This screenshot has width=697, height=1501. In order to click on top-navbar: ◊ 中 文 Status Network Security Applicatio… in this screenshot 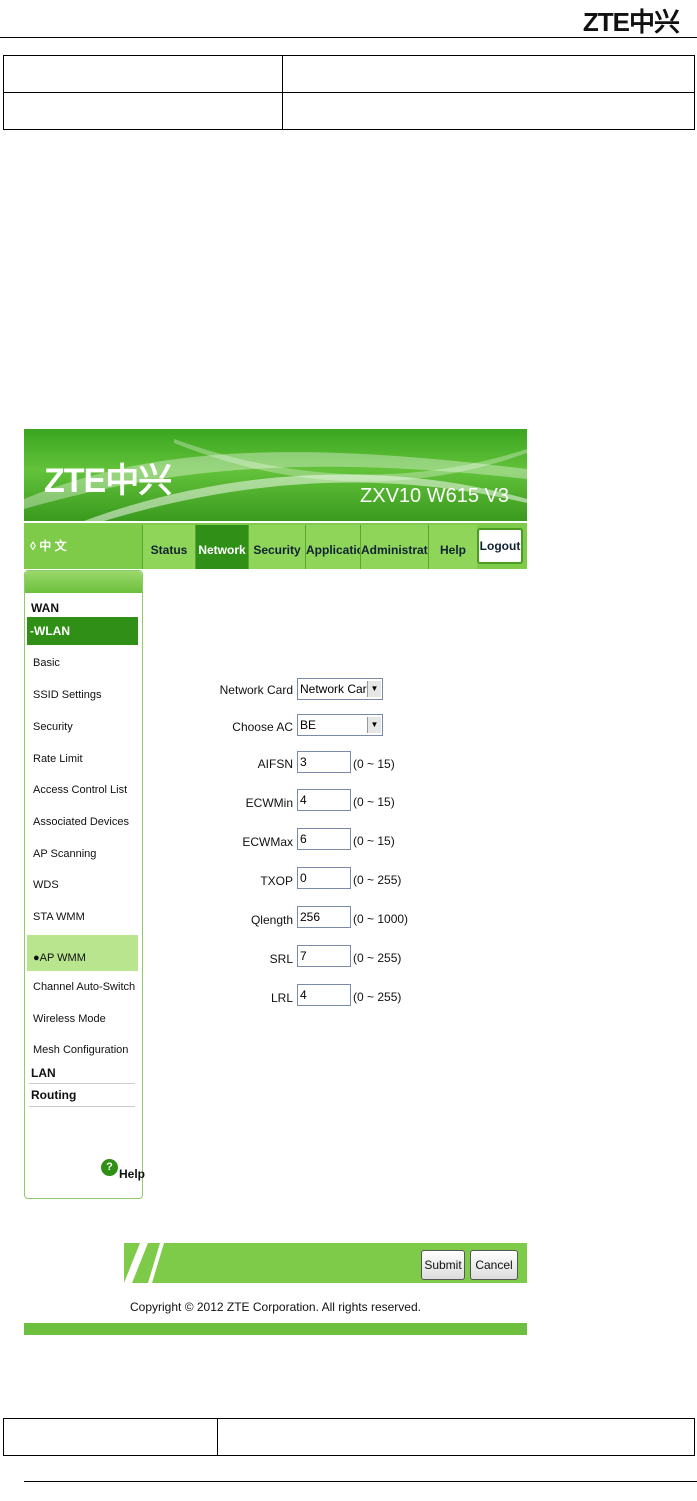, I will do `click(275, 546)`.